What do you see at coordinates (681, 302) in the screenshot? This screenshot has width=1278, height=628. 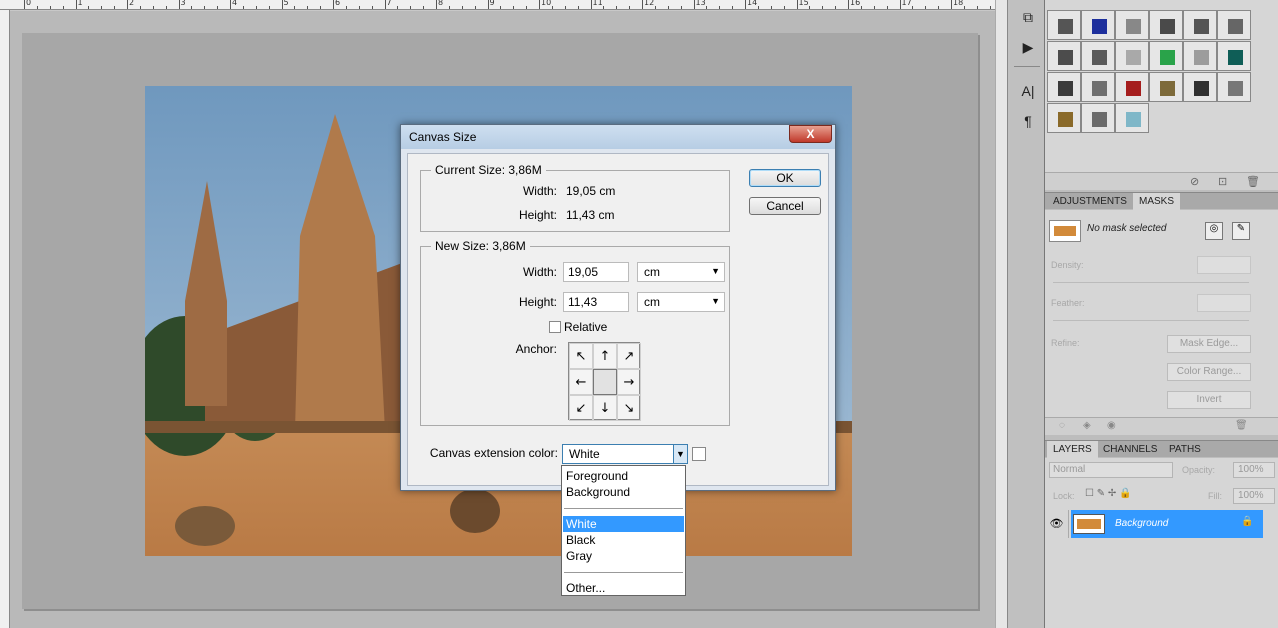 I see `height-unit-select: cm ▼` at bounding box center [681, 302].